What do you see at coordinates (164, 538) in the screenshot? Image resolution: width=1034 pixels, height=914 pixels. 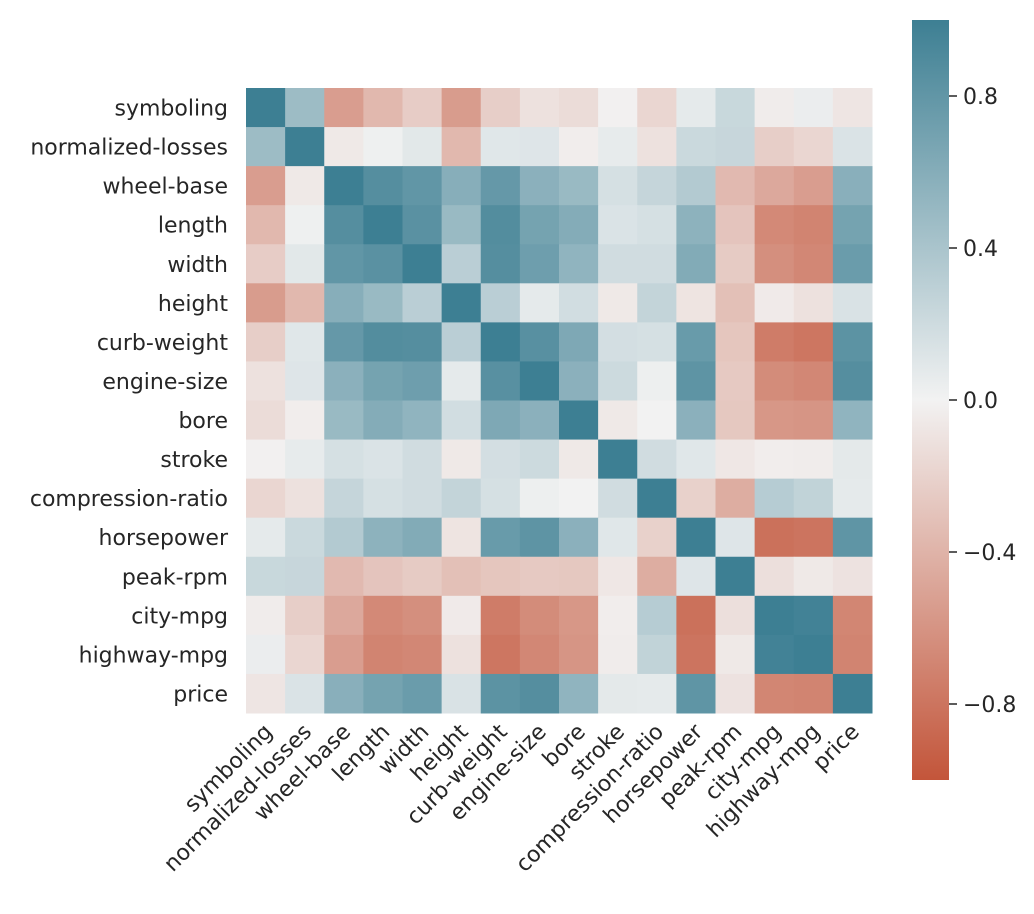 I see `y-tick-label: horsepower` at bounding box center [164, 538].